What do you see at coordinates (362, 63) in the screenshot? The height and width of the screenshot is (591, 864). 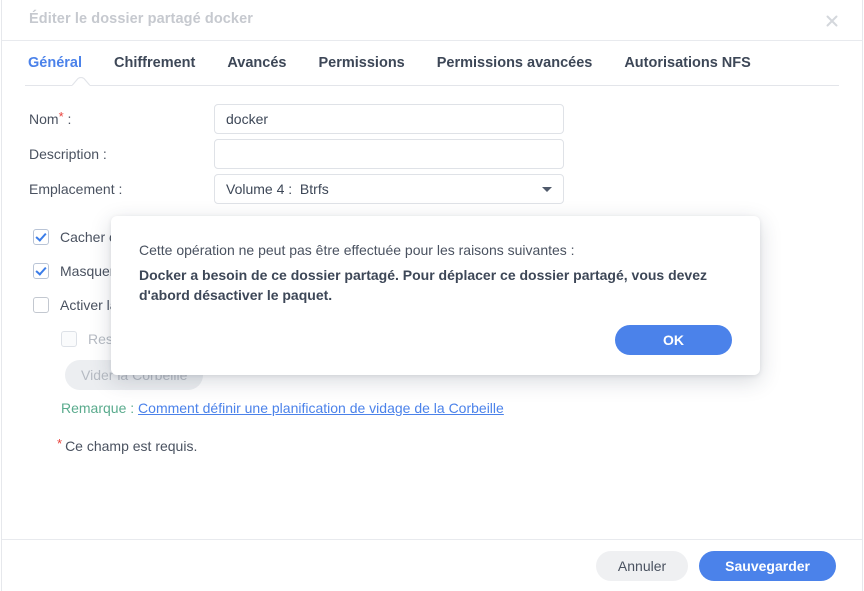 I see `tab-permissions: Permissions` at bounding box center [362, 63].